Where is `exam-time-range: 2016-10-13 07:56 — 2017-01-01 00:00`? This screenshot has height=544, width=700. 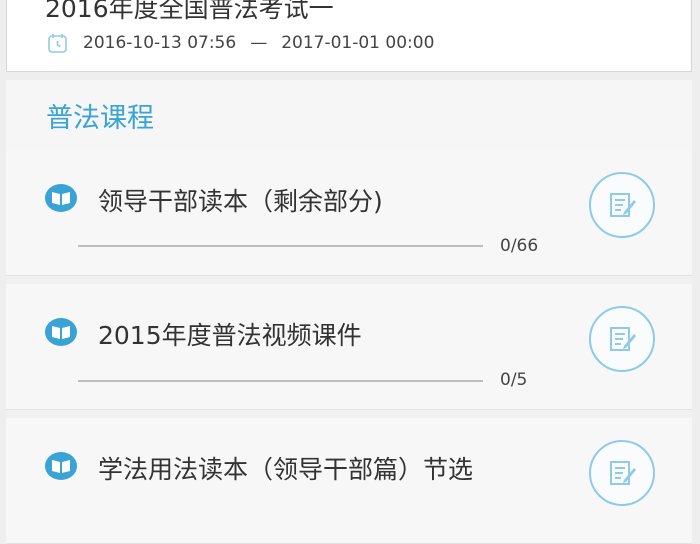
exam-time-range: 2016-10-13 07:56 — 2017-01-01 00:00 is located at coordinates (240, 43).